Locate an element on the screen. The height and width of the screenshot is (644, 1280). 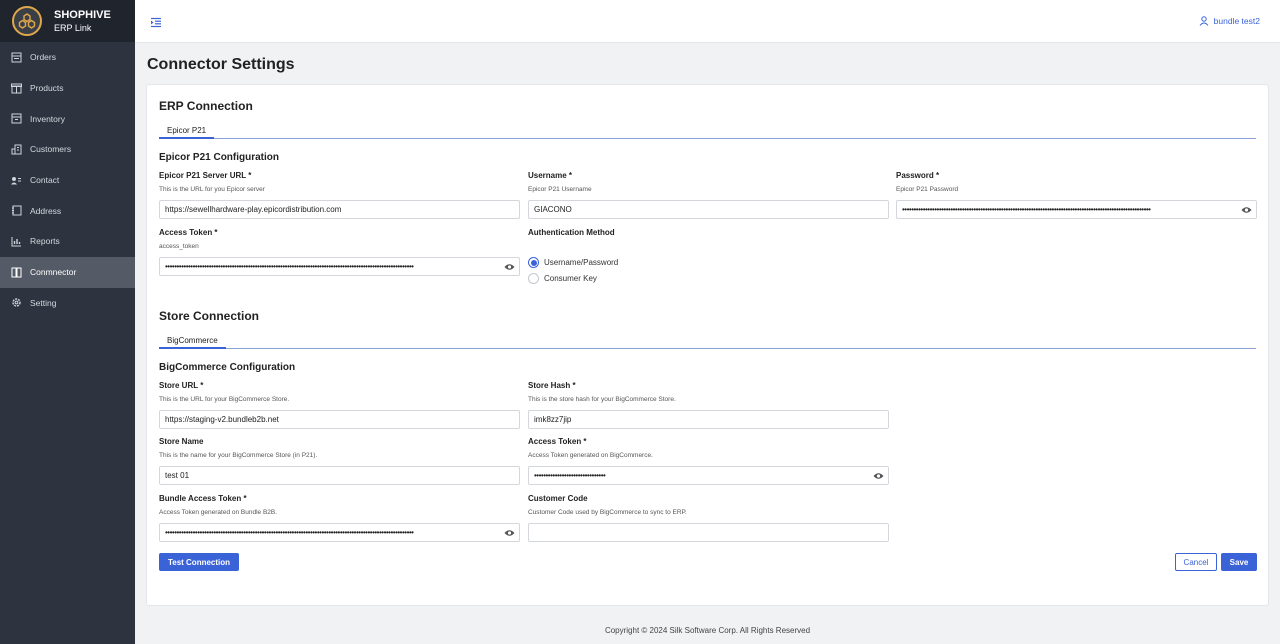
username-label: Username * is located at coordinates (550, 175).